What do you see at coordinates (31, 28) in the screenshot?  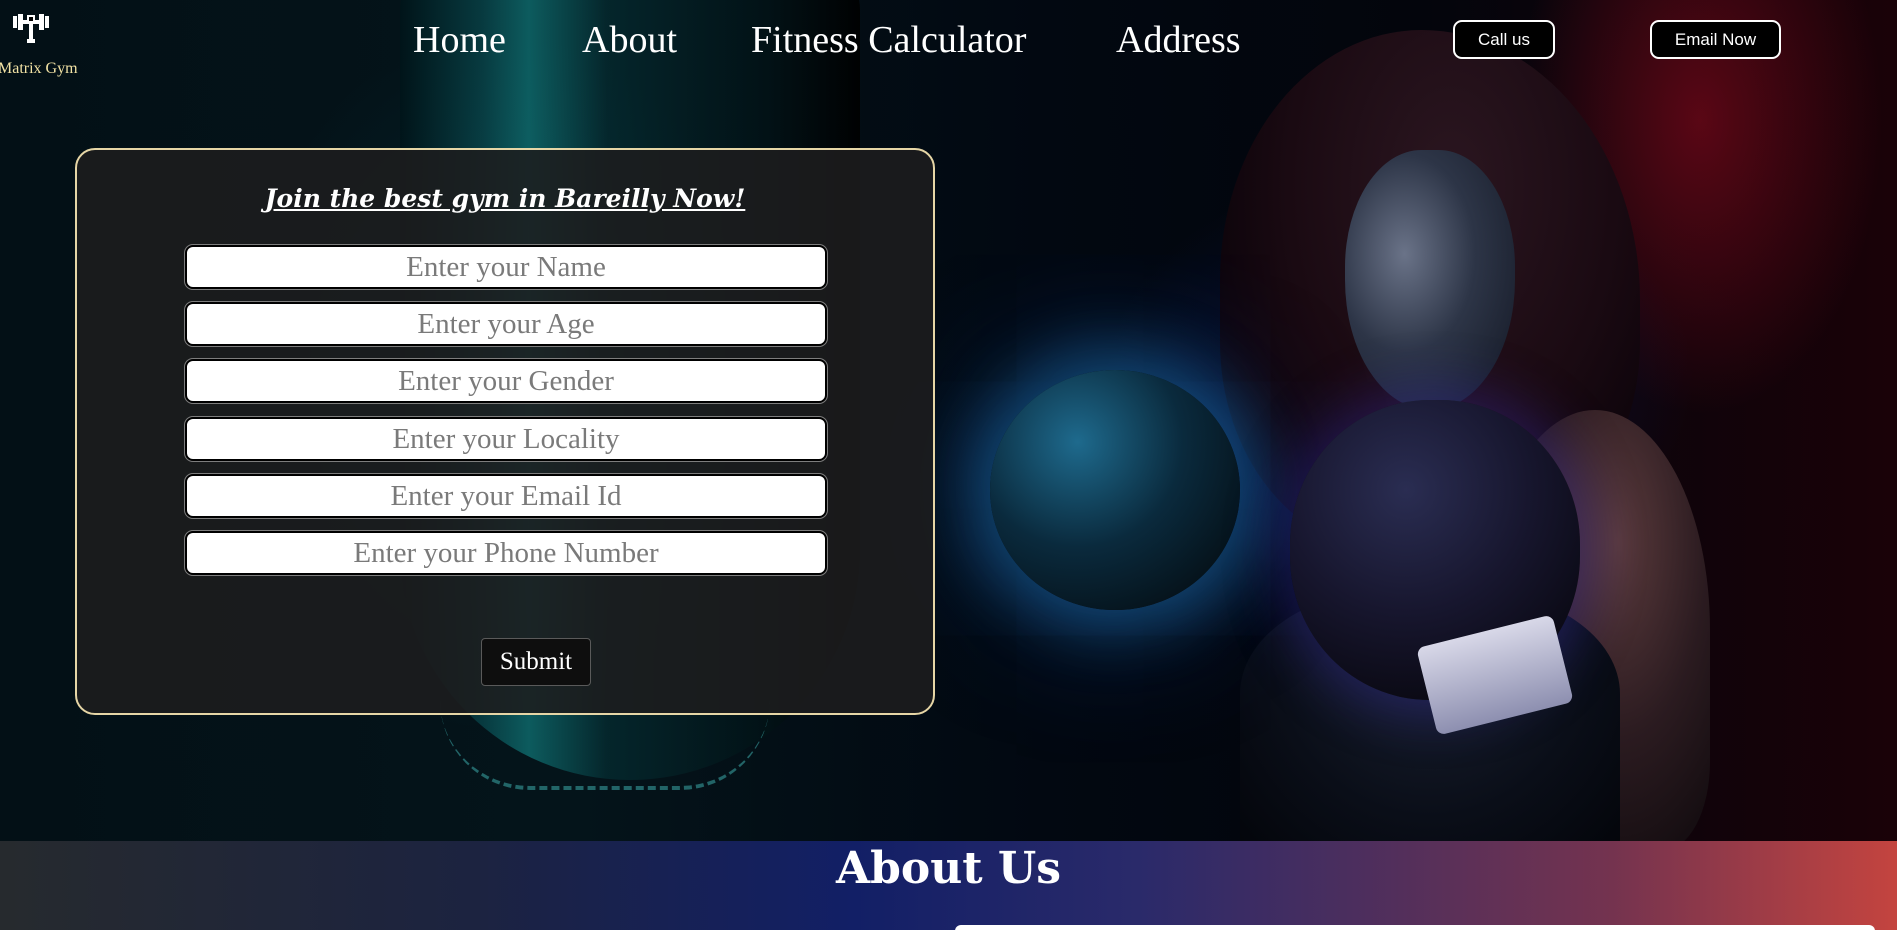 I see `dumbbell-icon` at bounding box center [31, 28].